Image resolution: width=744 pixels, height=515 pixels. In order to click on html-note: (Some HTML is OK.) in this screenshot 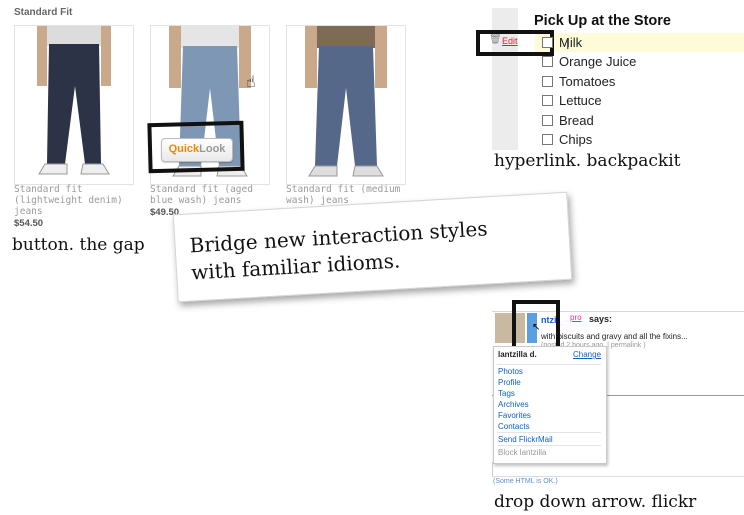, I will do `click(525, 481)`.